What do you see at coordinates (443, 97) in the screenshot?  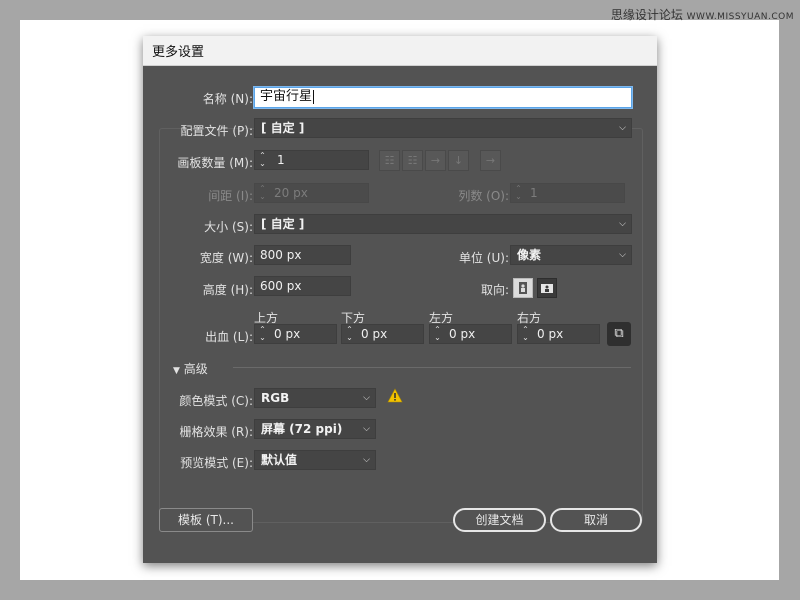 I see `name-input: 宇宙行星` at bounding box center [443, 97].